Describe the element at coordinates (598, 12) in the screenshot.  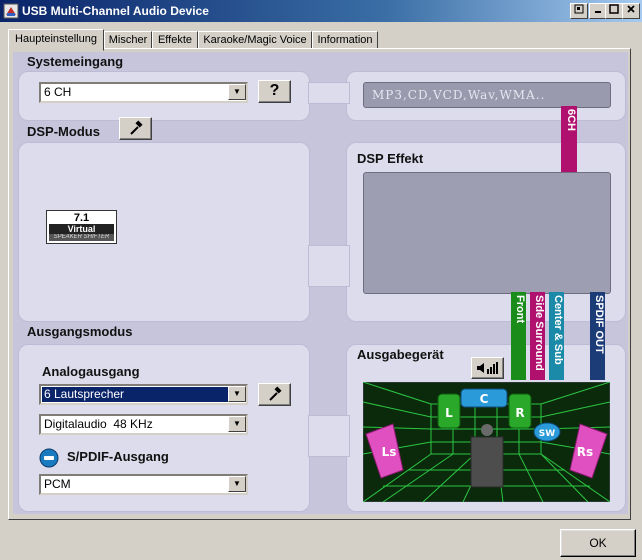
I see `minimize-icon` at that location.